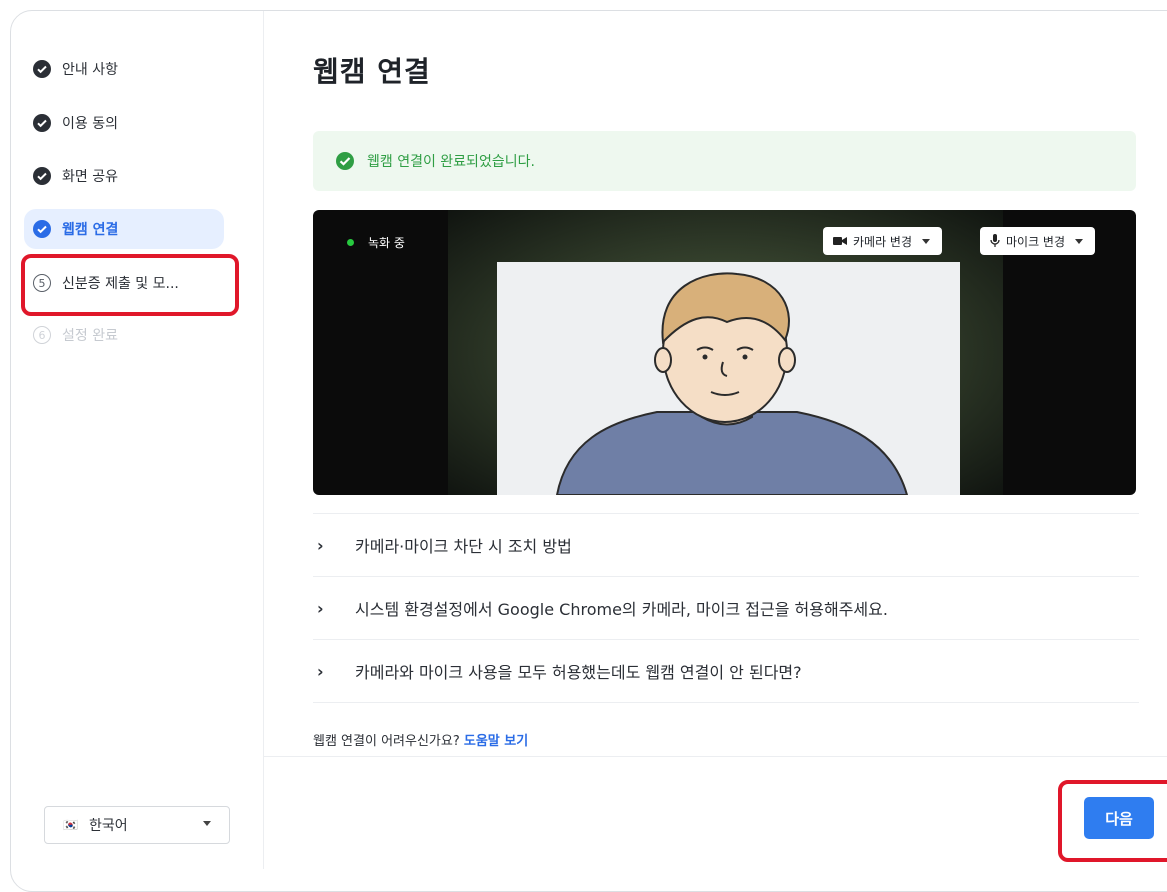 The height and width of the screenshot is (892, 1167). Describe the element at coordinates (90, 177) in the screenshot. I see `step-label: 화면 공유` at that location.